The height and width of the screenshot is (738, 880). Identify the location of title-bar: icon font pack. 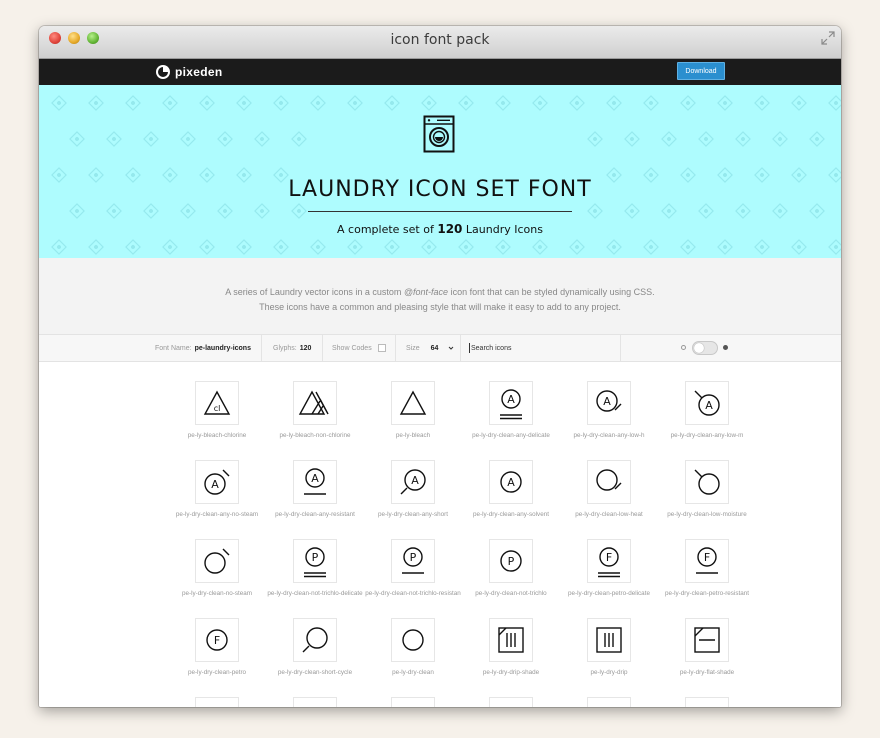
(440, 42).